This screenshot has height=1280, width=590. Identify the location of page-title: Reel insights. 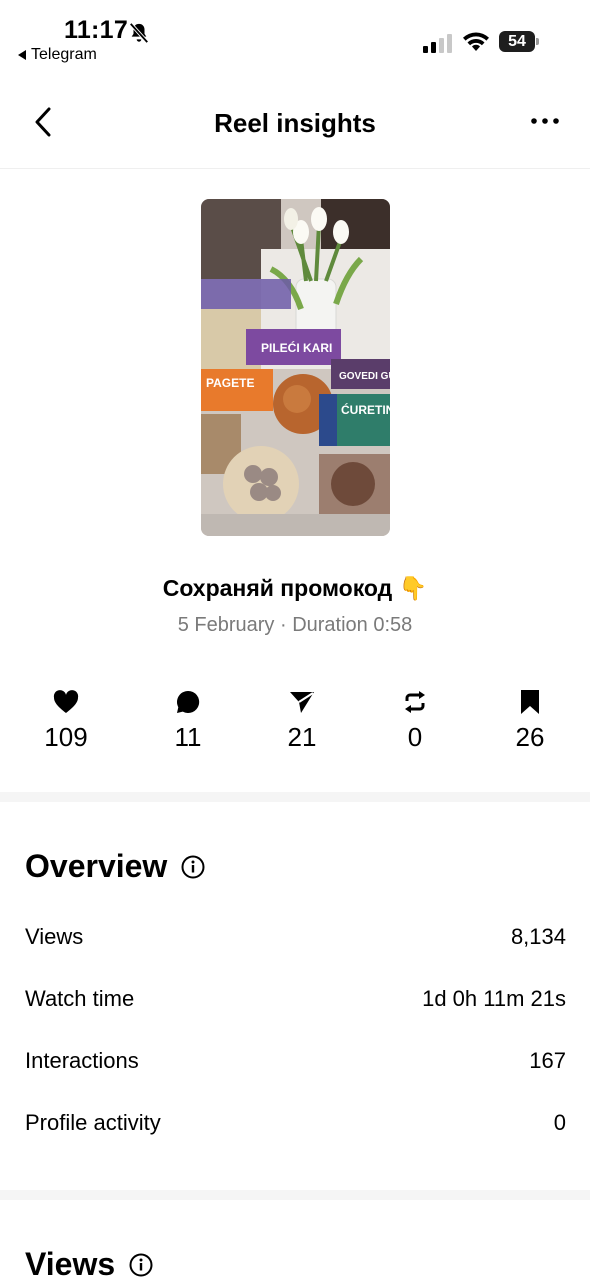
(295, 123).